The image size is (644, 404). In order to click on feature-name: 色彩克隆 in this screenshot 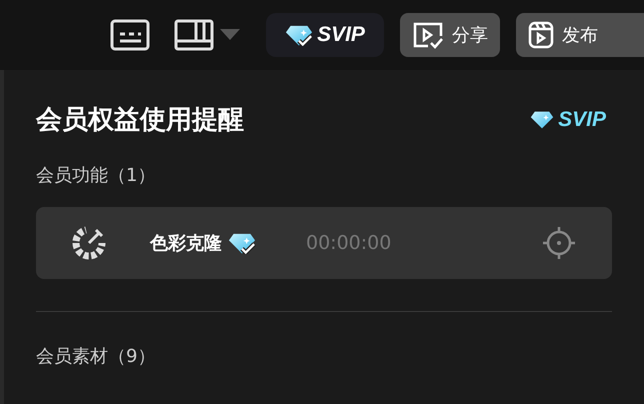, I will do `click(186, 243)`.